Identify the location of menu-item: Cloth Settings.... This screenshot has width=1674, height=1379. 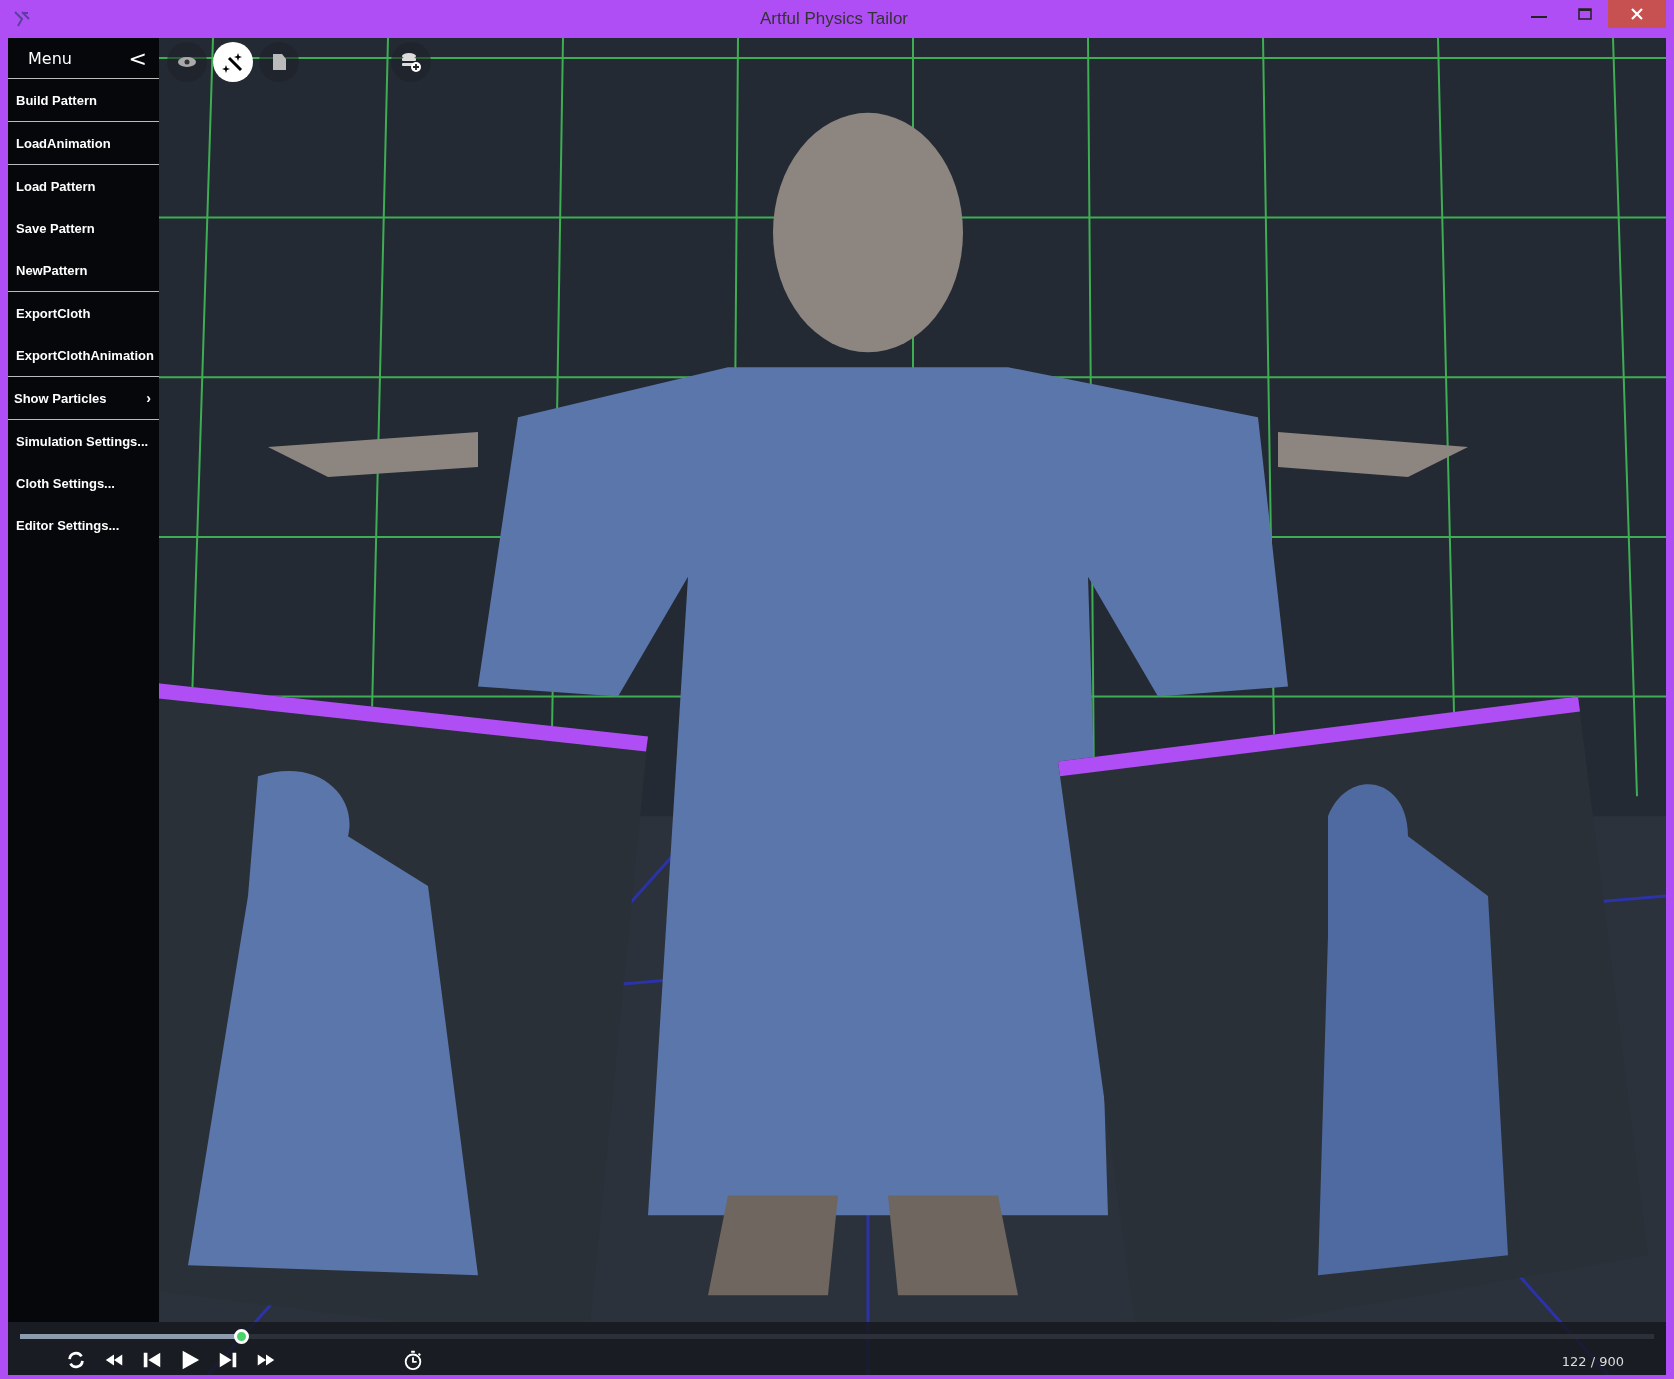
(83, 483).